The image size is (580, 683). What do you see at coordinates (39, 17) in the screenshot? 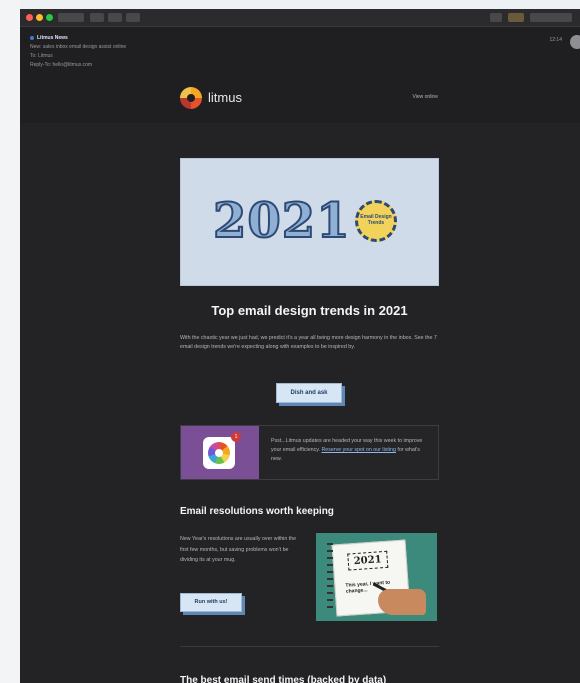
I see `minimize-window-button` at bounding box center [39, 17].